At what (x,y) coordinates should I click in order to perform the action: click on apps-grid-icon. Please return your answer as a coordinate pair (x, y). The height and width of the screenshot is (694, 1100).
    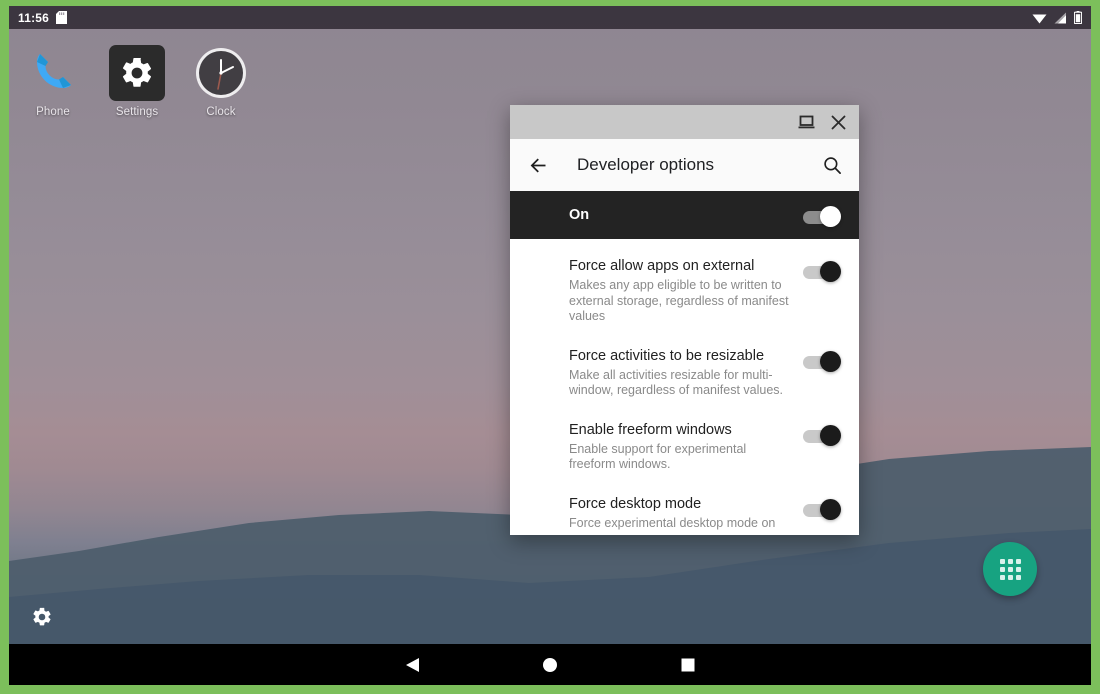
    Looking at the image, I should click on (1010, 569).